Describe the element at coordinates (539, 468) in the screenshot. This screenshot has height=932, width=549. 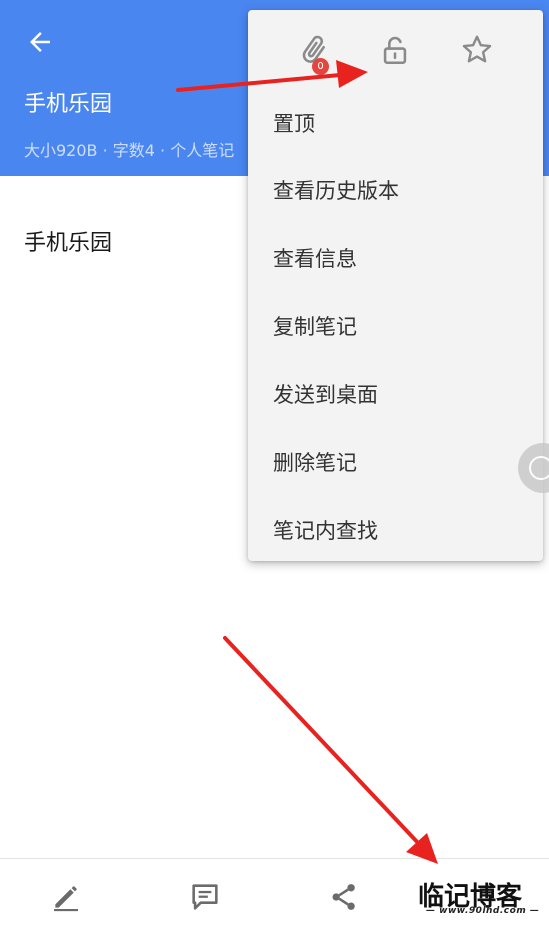
I see `assistant-icon` at that location.